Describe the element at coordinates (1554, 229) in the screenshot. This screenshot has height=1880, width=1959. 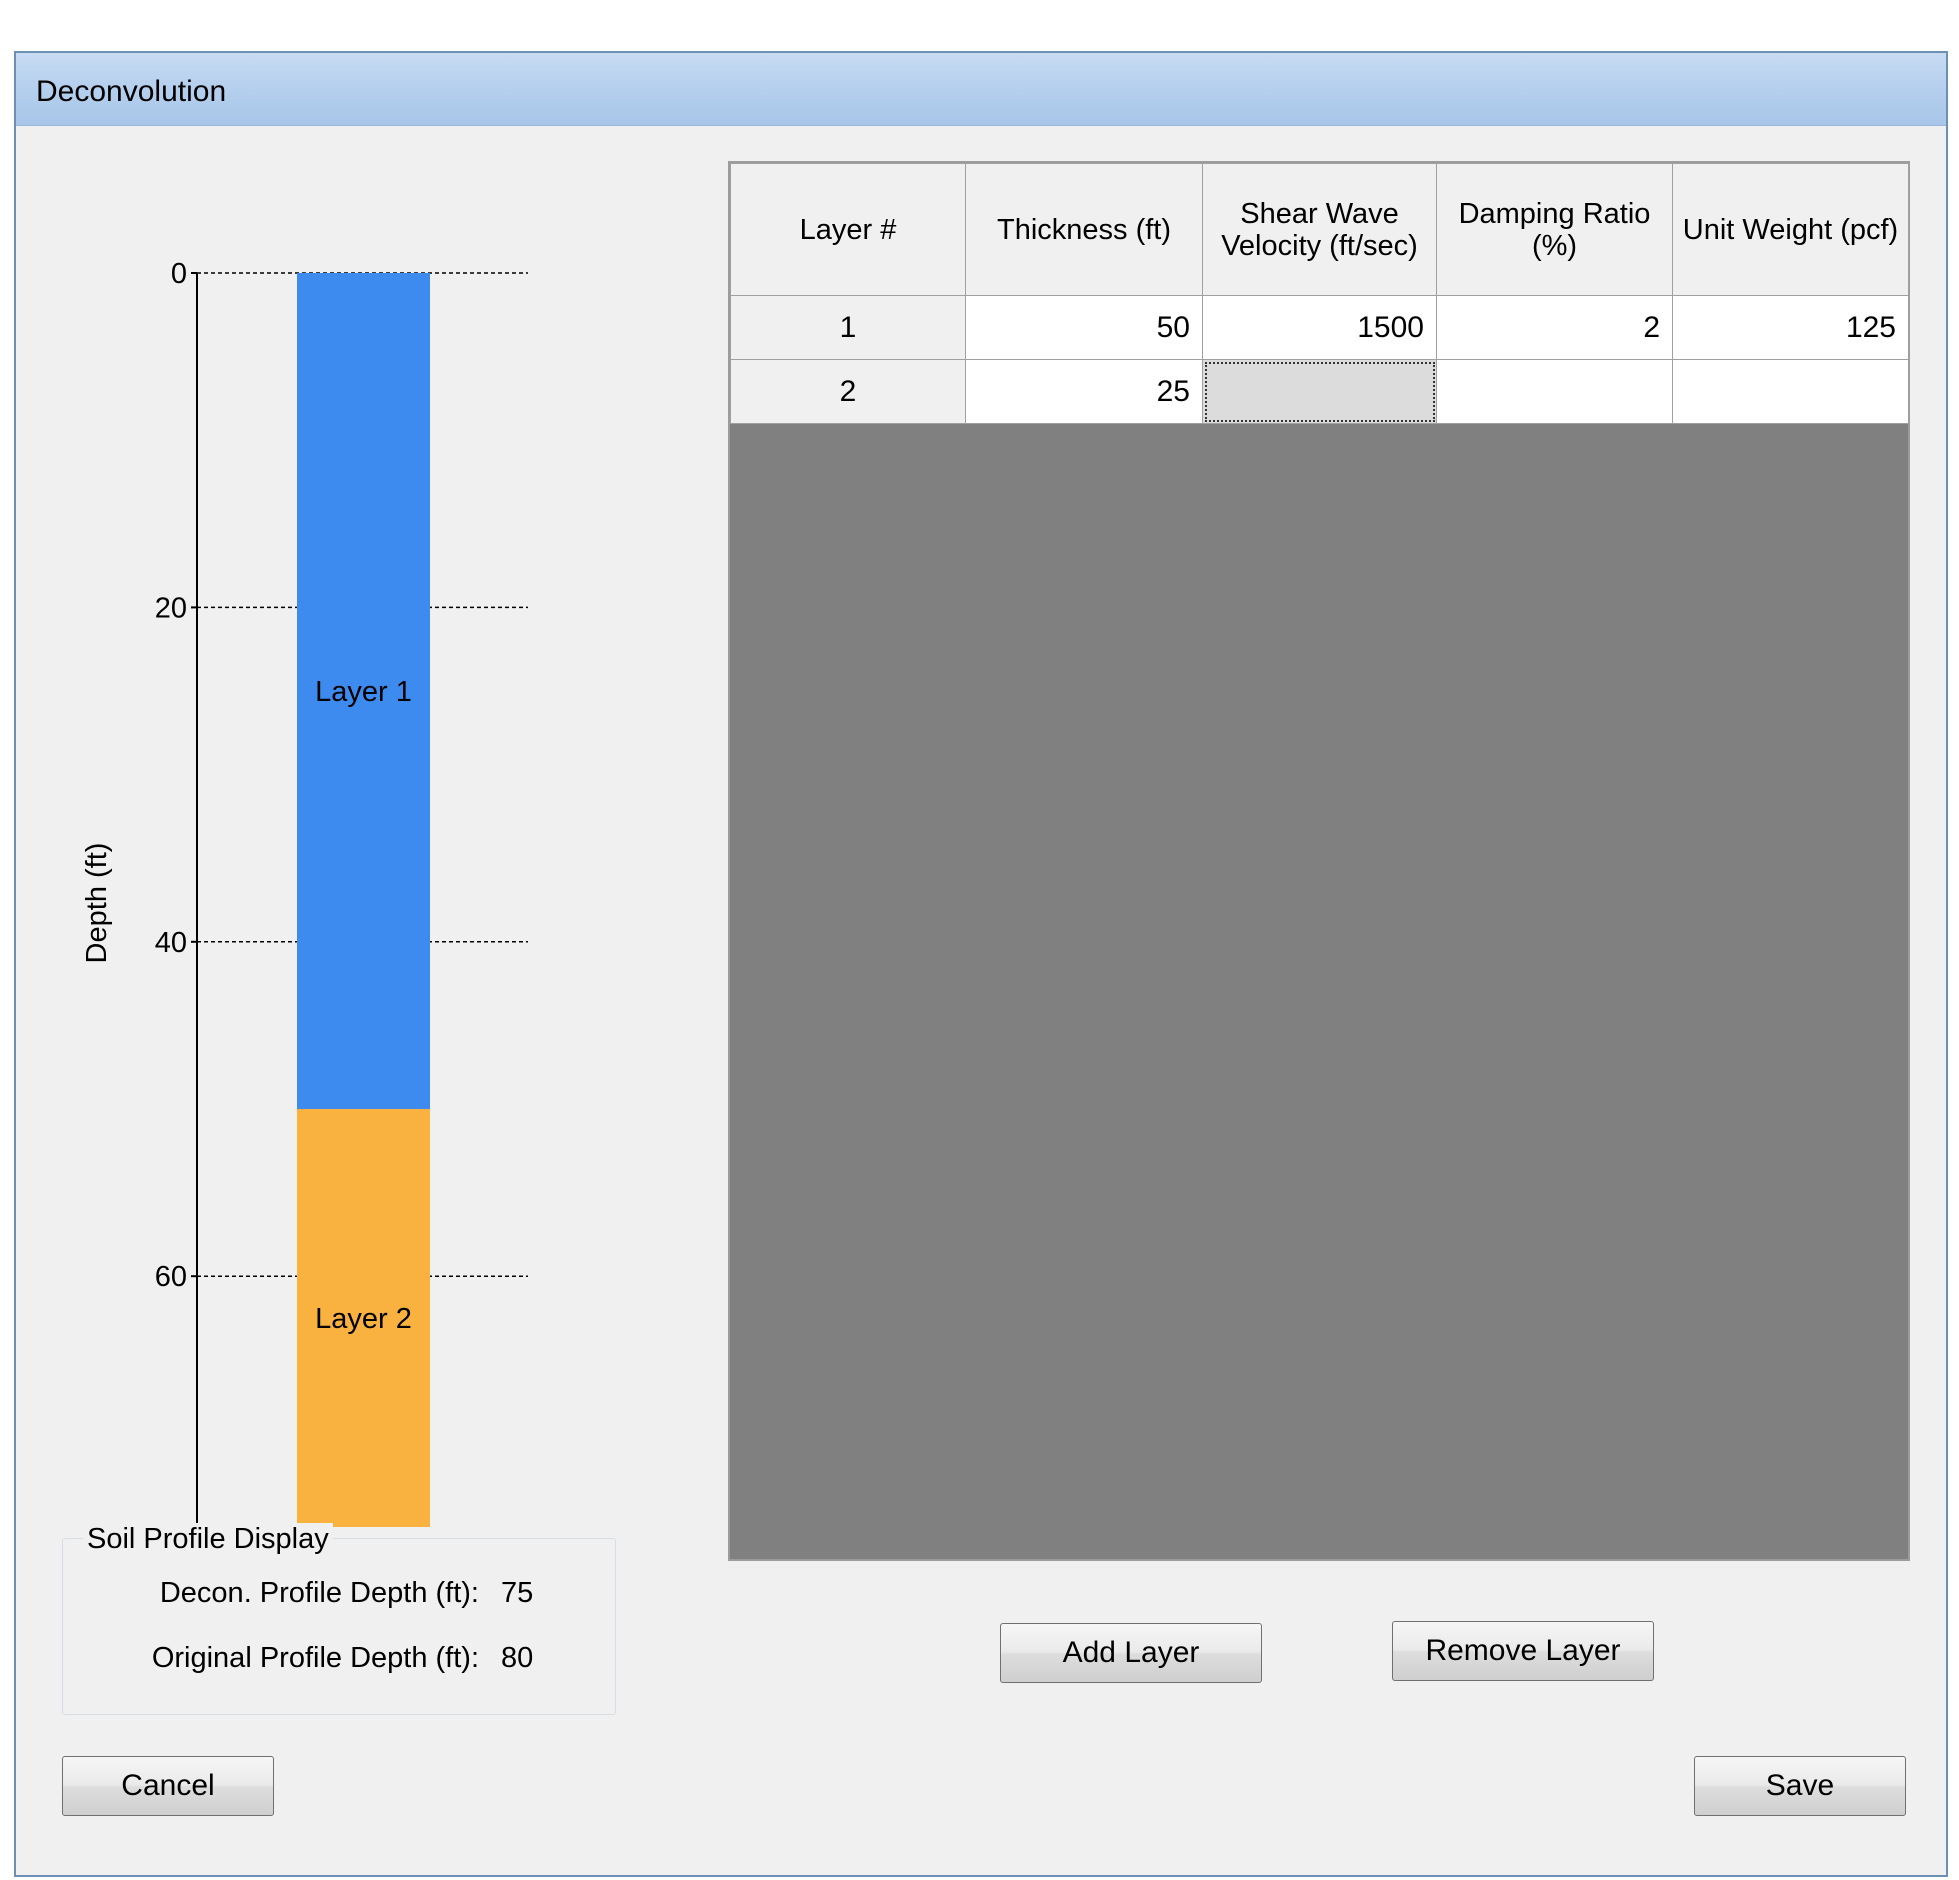
I see `column-header-damping-ratio: Damping Ratio (%)` at that location.